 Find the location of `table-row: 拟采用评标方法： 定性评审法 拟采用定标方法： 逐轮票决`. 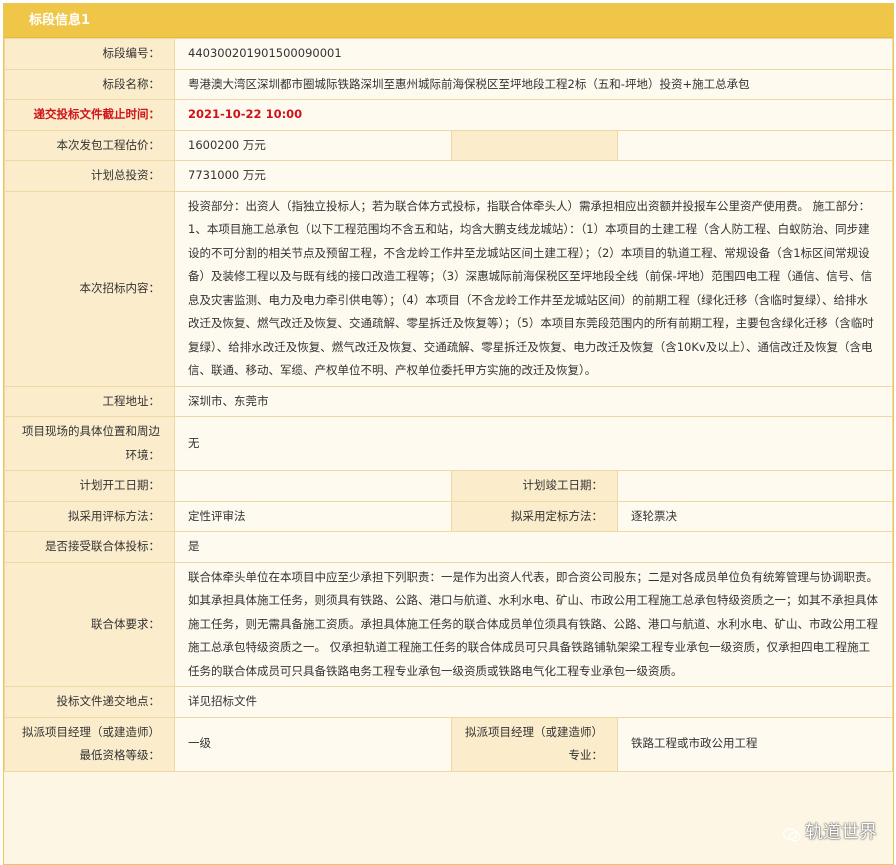

table-row: 拟采用评标方法： 定性评审法 拟采用定标方法： 逐轮票决 is located at coordinates (448, 516).